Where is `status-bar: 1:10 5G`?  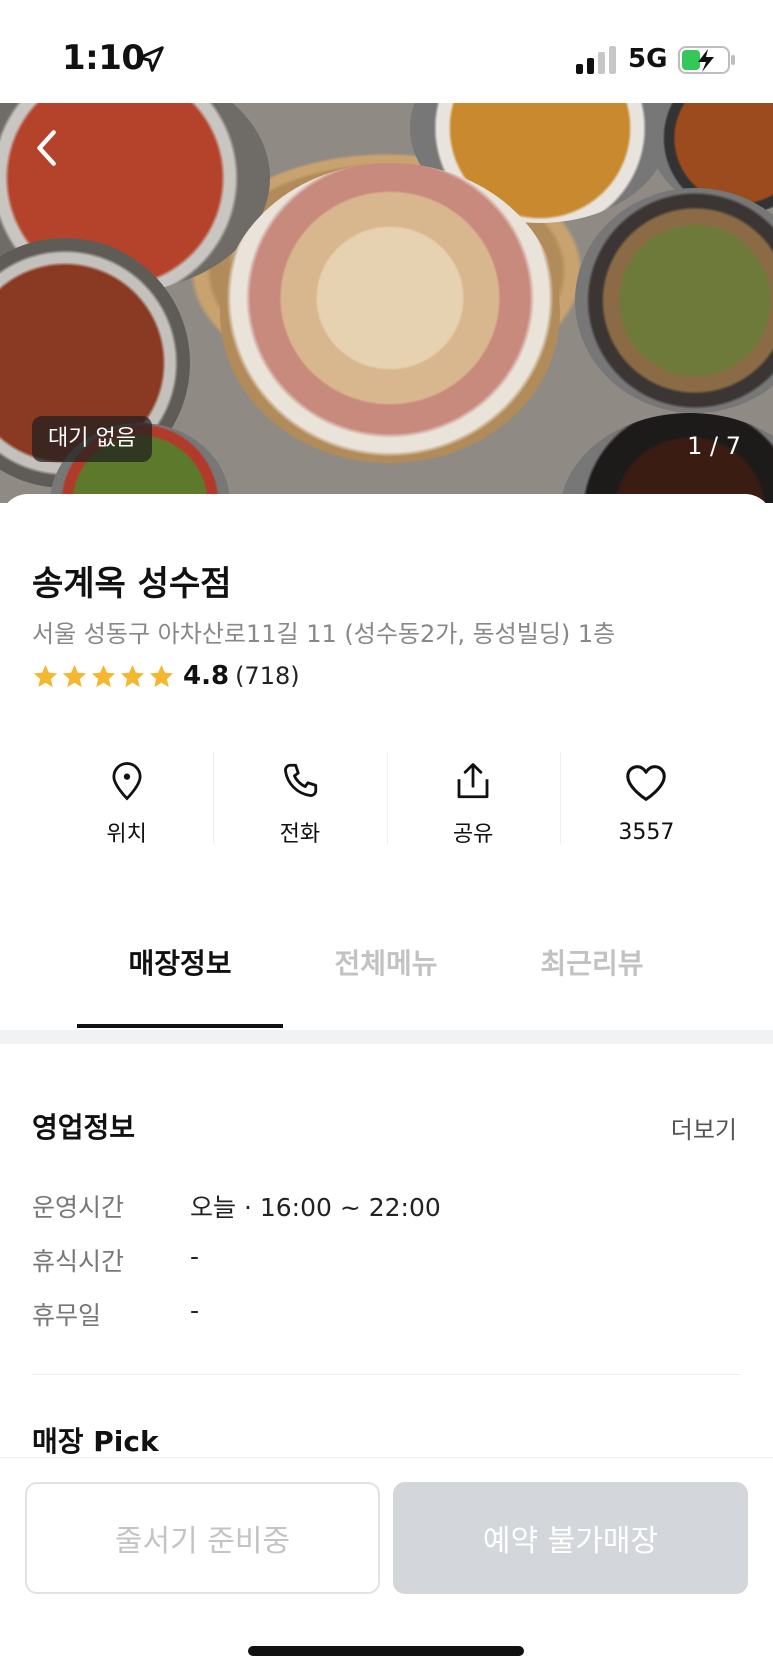
status-bar: 1:10 5G is located at coordinates (386, 51).